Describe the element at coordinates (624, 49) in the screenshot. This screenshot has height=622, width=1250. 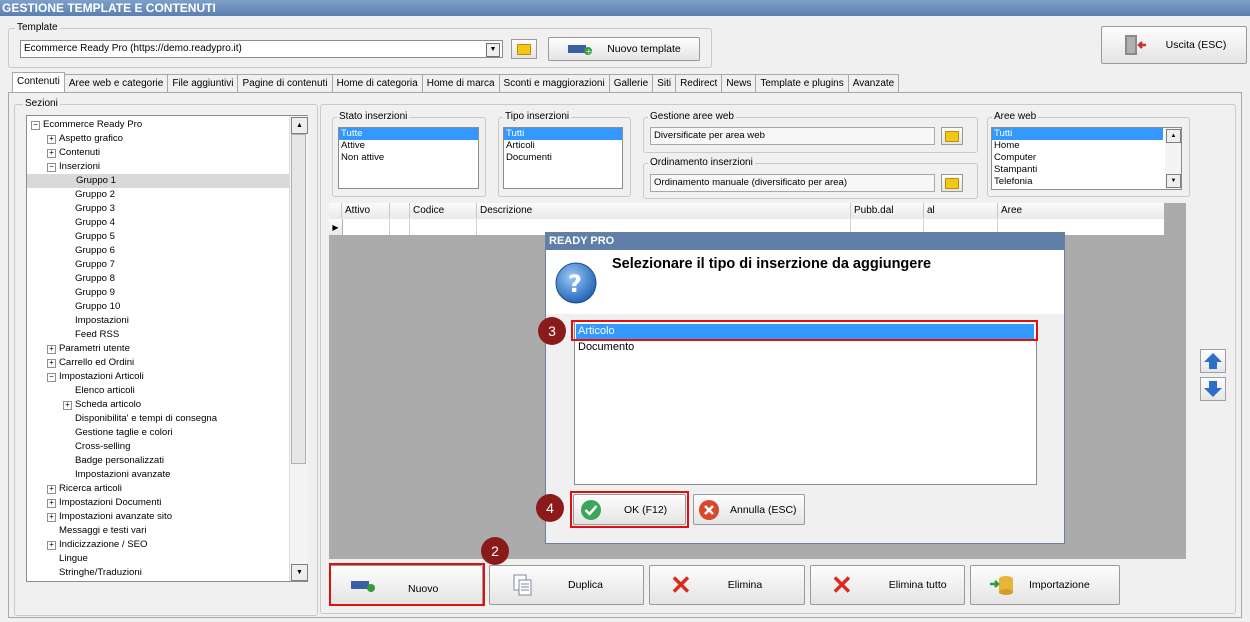
I see `new-template-button: + Nuovo template` at that location.